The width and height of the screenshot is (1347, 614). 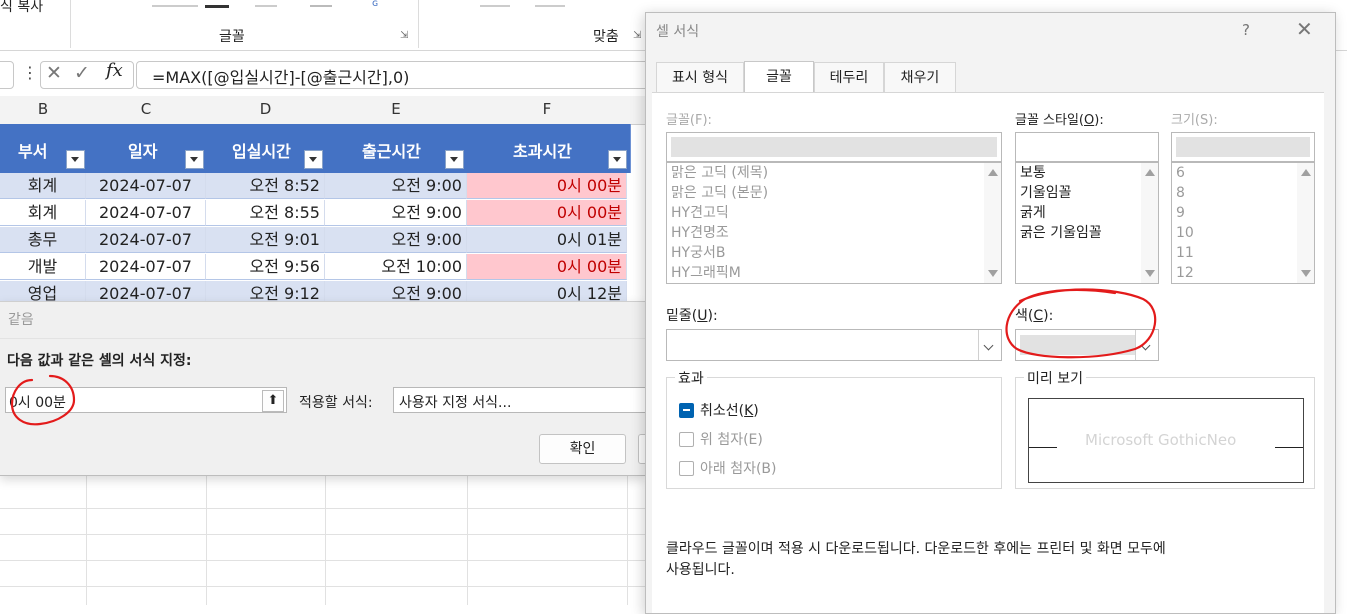 What do you see at coordinates (549, 148) in the screenshot?
I see `table-header-overtime: 초과시간` at bounding box center [549, 148].